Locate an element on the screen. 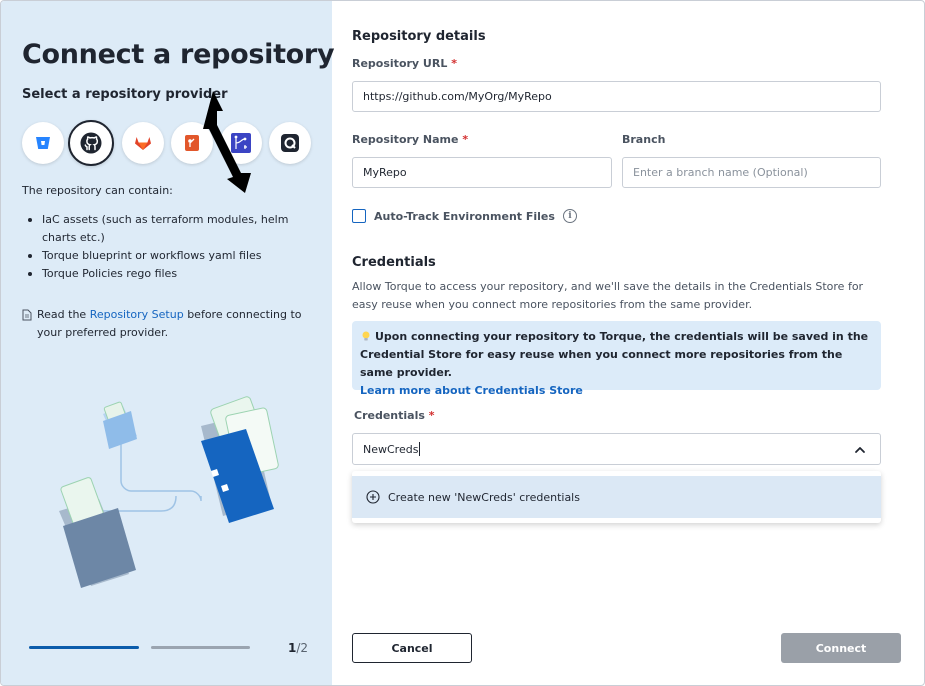  document-icon is located at coordinates (27, 315).